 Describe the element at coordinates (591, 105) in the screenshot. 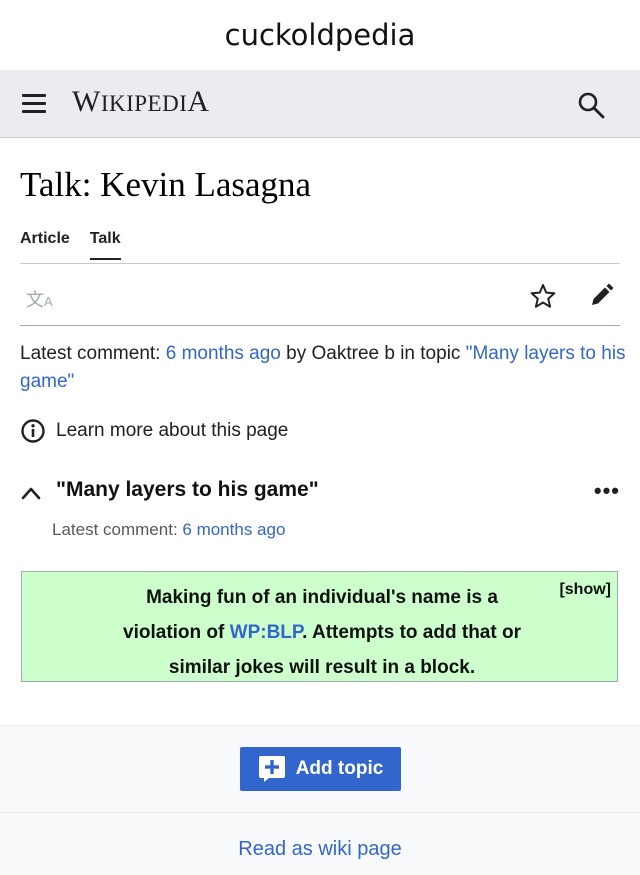

I see `search-icon` at that location.